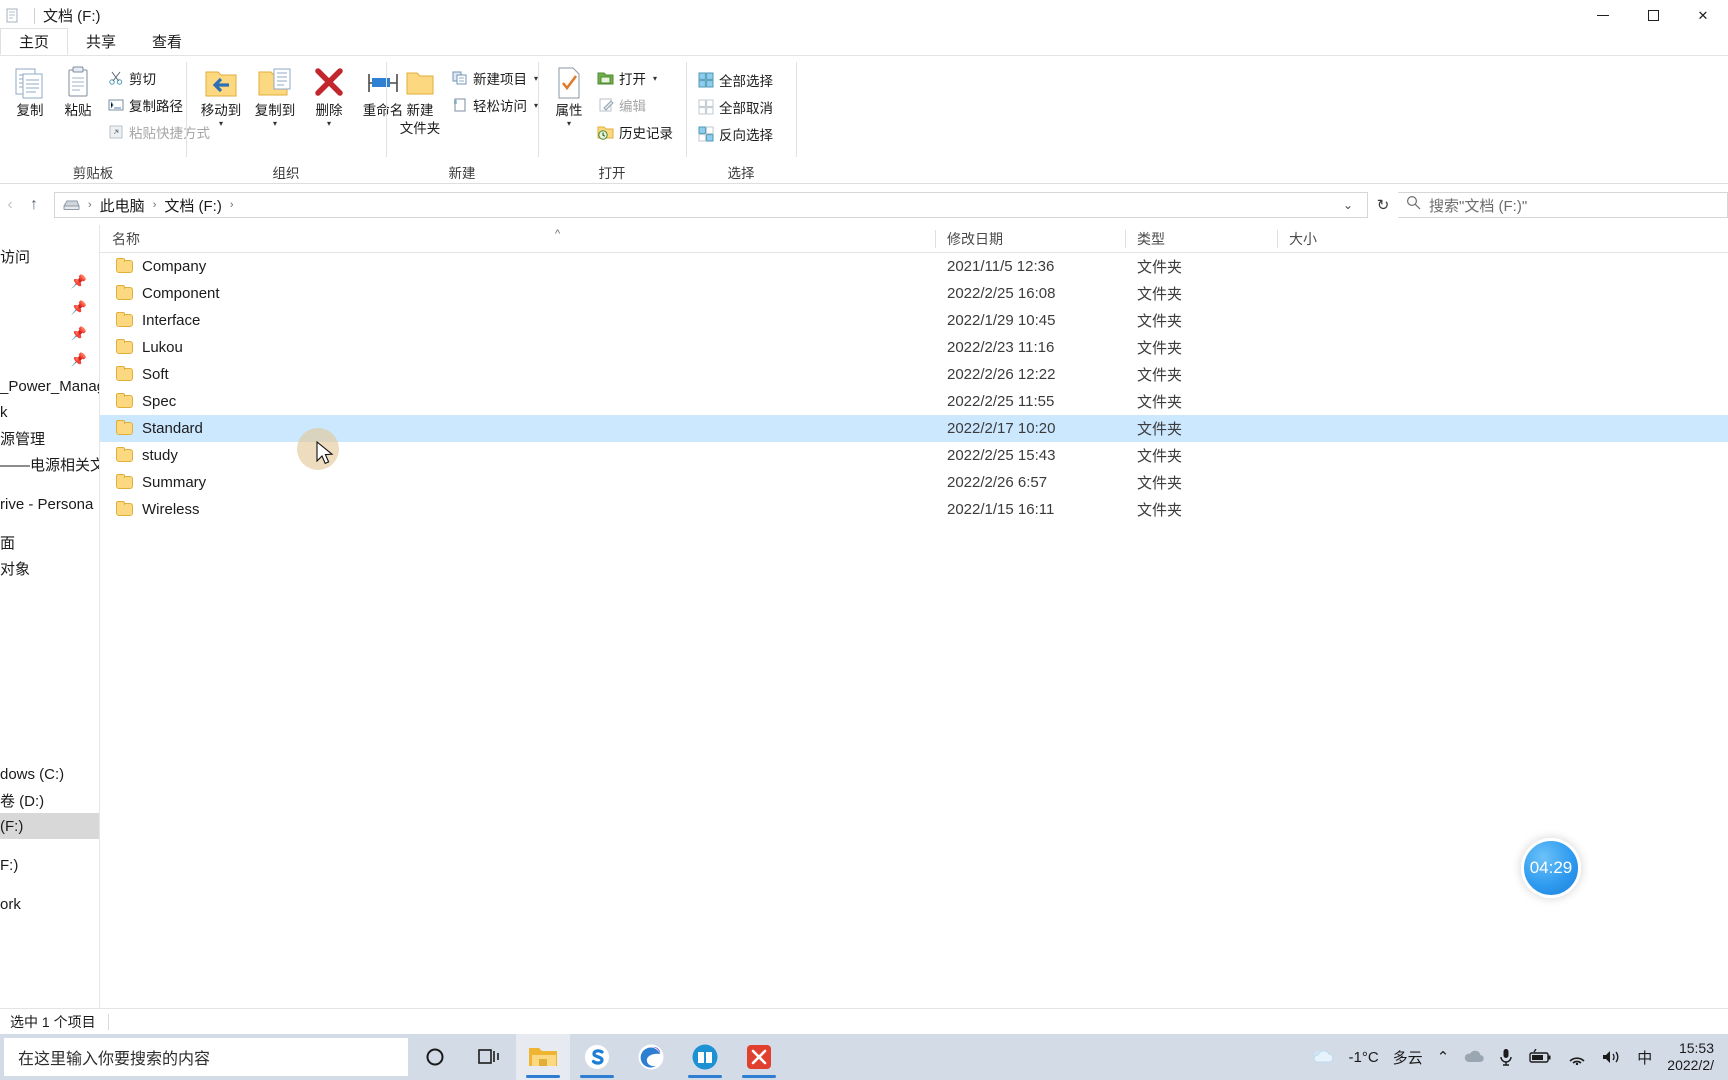 The width and height of the screenshot is (1728, 1080). Describe the element at coordinates (495, 105) in the screenshot. I see `easy-access-button: 轻松访问 ▾` at that location.